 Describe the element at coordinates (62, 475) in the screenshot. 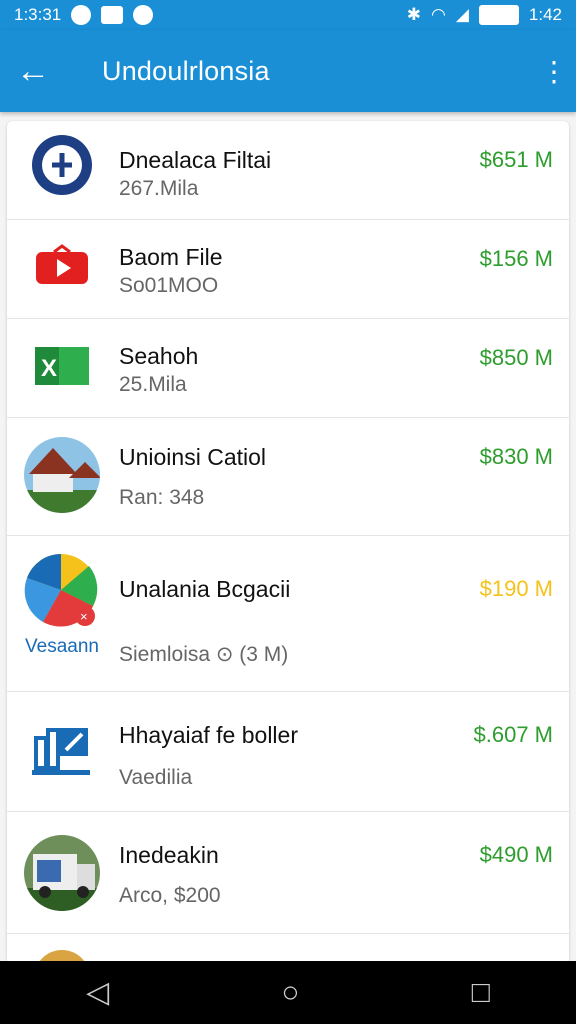

I see `house-photo-icon` at that location.